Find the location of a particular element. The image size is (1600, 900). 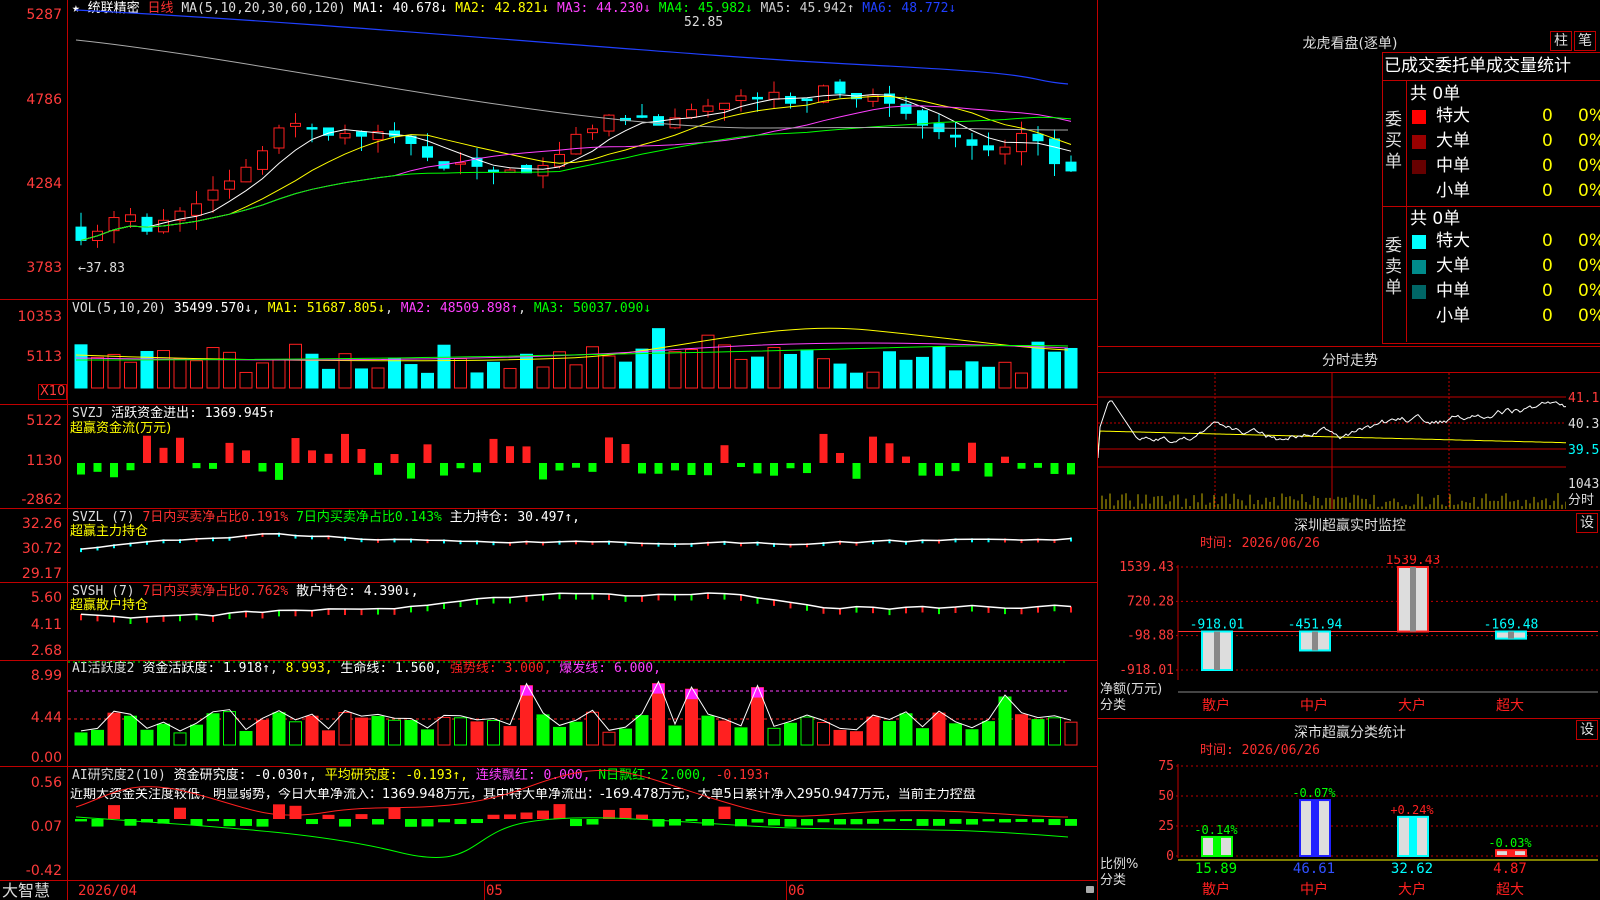

longhu-row-p: 0% is located at coordinates (1589, 116).